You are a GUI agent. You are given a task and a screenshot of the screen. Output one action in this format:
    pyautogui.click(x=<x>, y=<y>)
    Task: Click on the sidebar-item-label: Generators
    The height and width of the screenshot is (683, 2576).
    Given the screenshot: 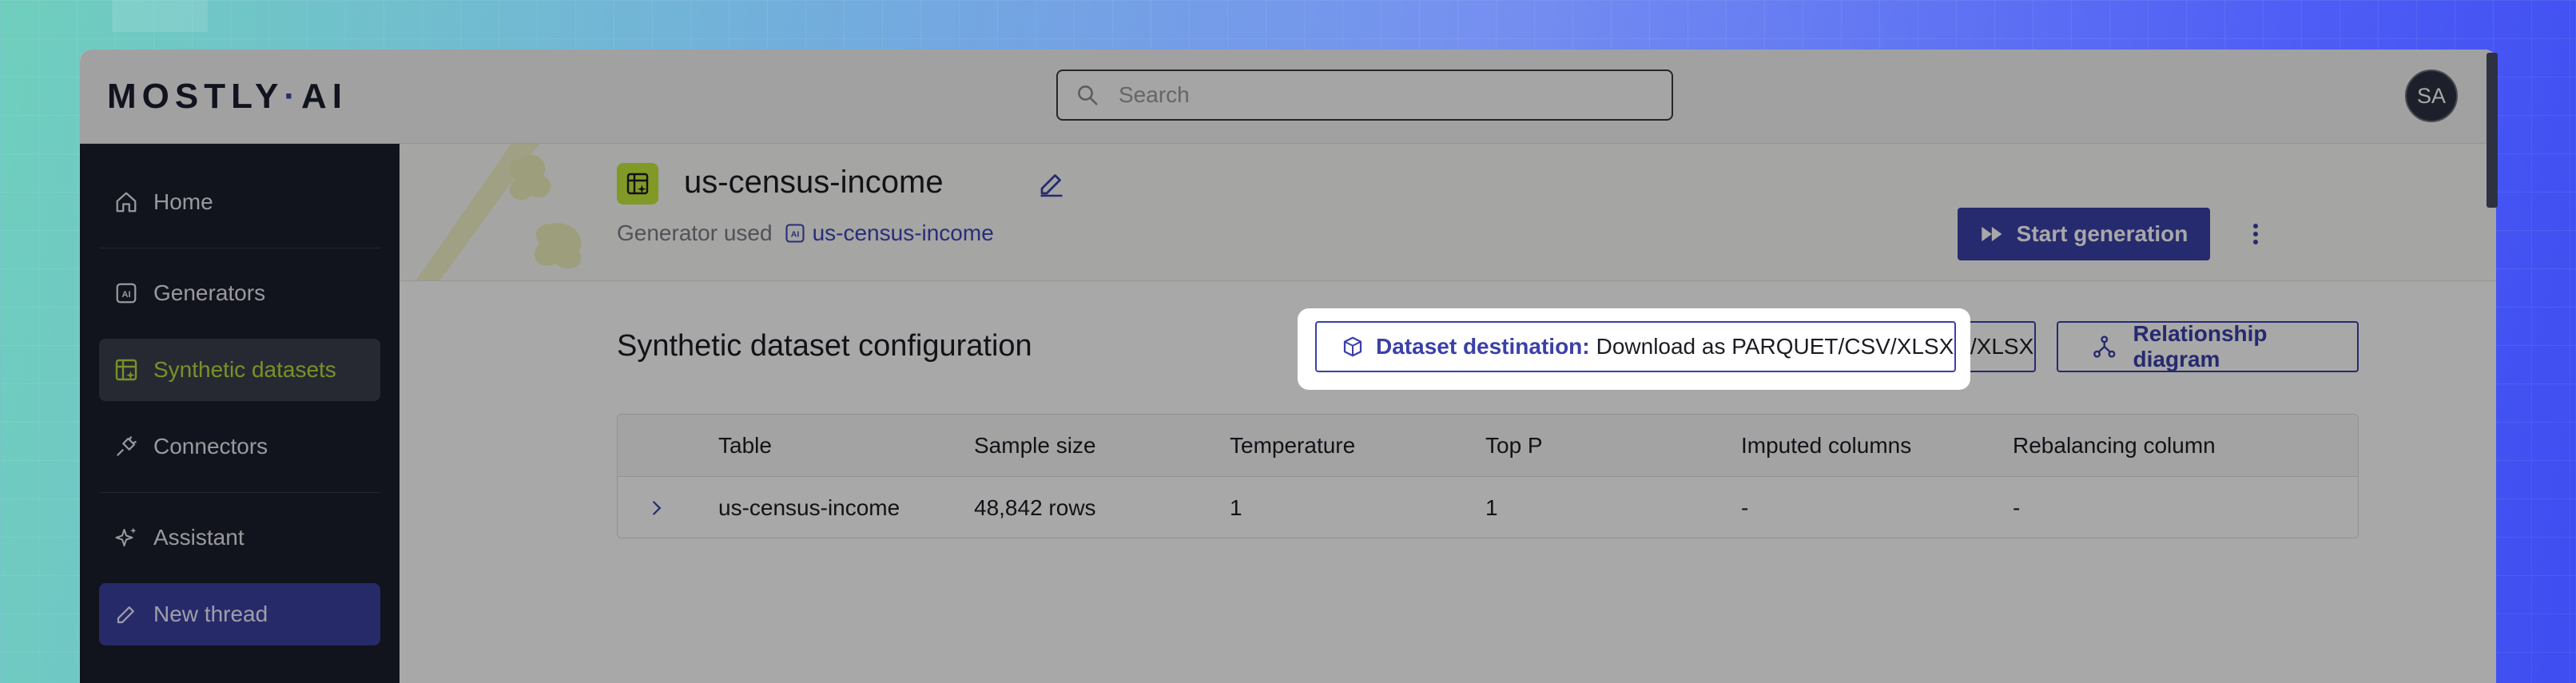 What is the action you would take?
    pyautogui.click(x=209, y=292)
    